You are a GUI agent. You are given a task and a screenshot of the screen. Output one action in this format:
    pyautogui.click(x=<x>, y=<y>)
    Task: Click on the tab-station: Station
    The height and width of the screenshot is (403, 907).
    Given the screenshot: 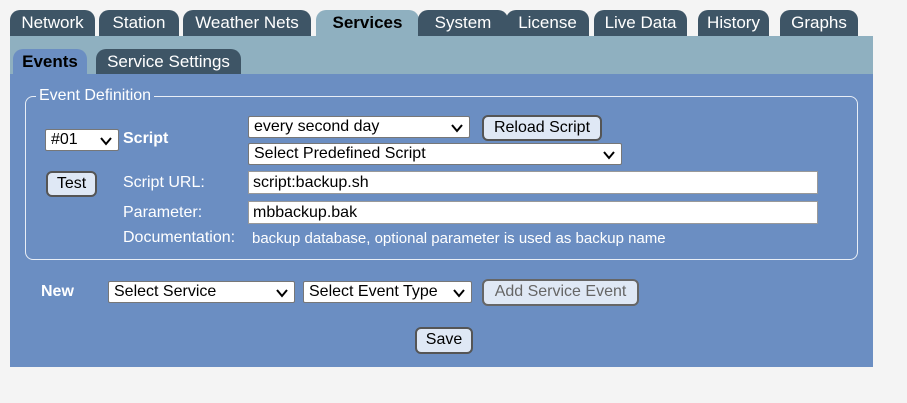 What is the action you would take?
    pyautogui.click(x=139, y=23)
    